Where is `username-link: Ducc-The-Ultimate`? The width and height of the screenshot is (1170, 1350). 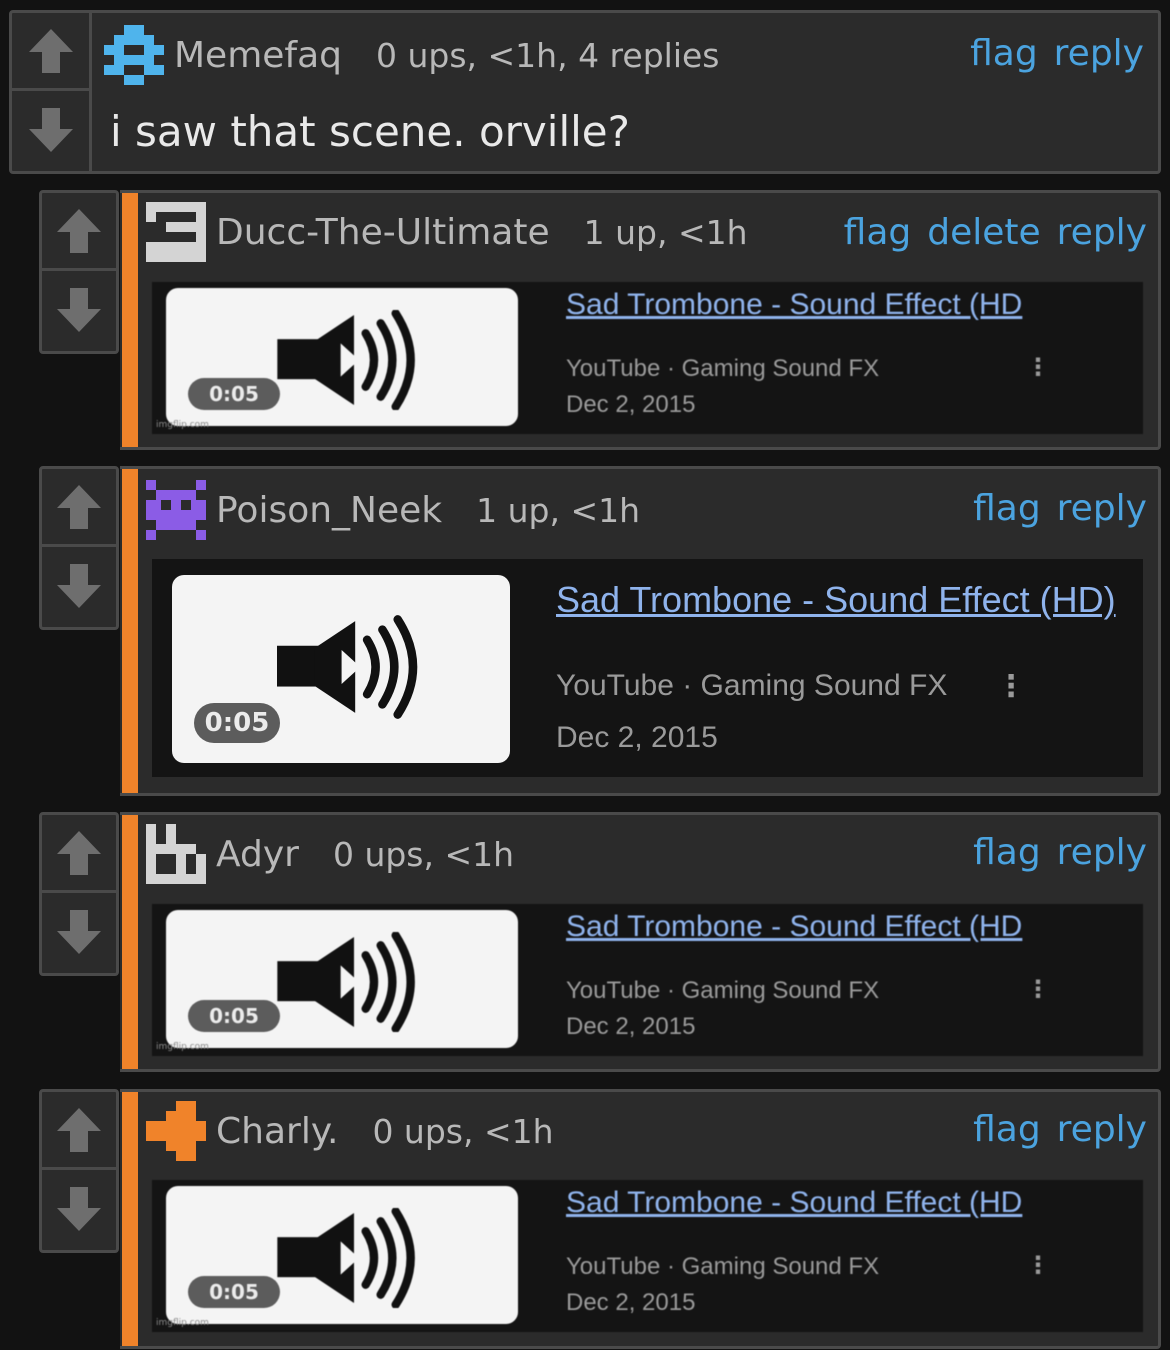 username-link: Ducc-The-Ultimate is located at coordinates (383, 232).